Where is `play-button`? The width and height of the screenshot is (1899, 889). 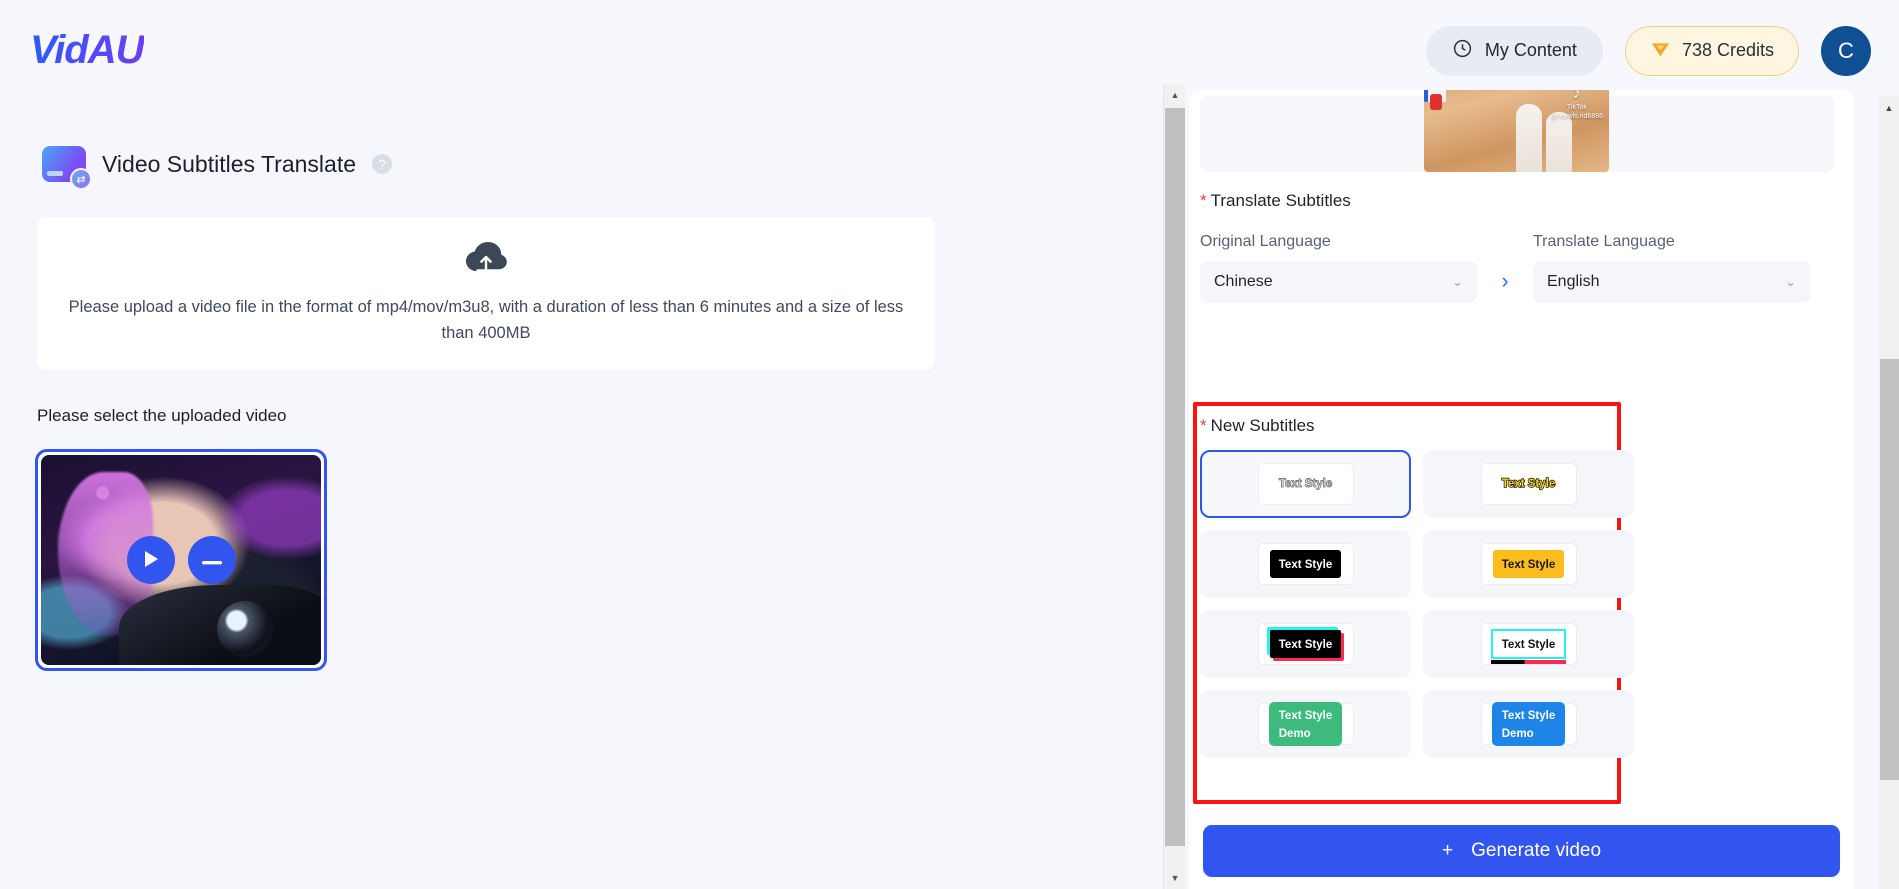
play-button is located at coordinates (150, 560).